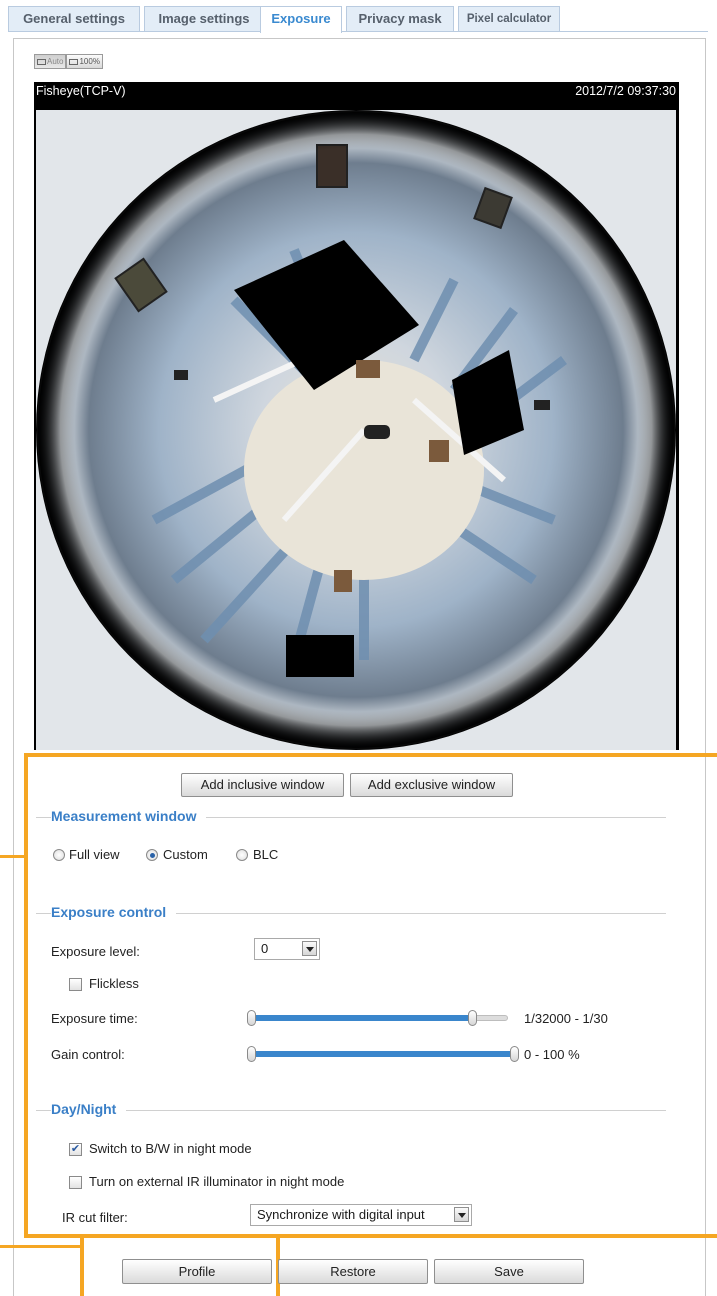  I want to click on exposure-time-max-handle, so click(472, 1018).